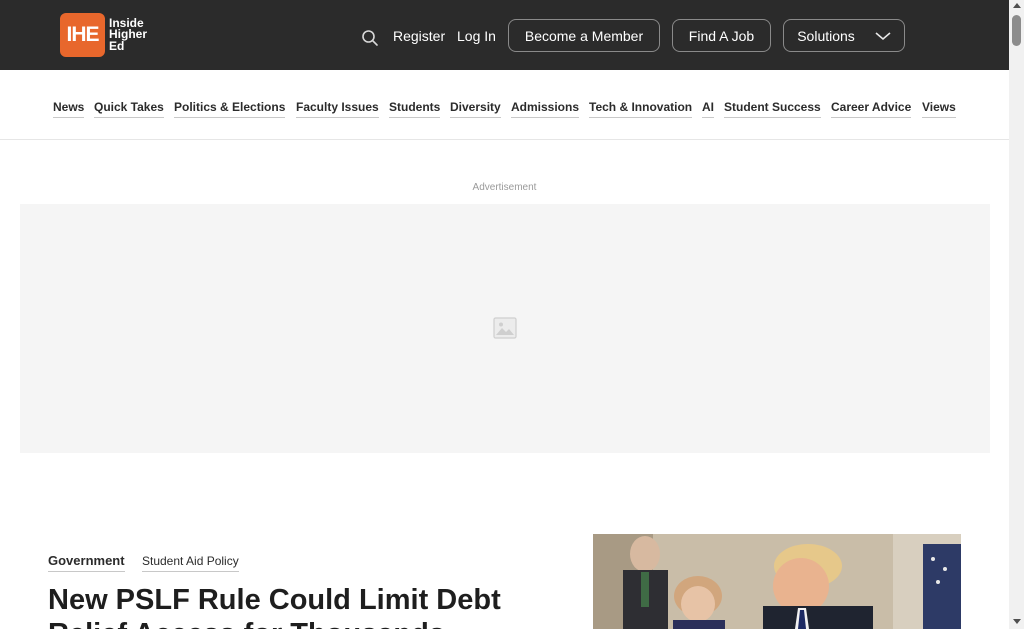 The height and width of the screenshot is (629, 1024). I want to click on site-logo: IHE Inside Higher Ed, so click(109, 35).